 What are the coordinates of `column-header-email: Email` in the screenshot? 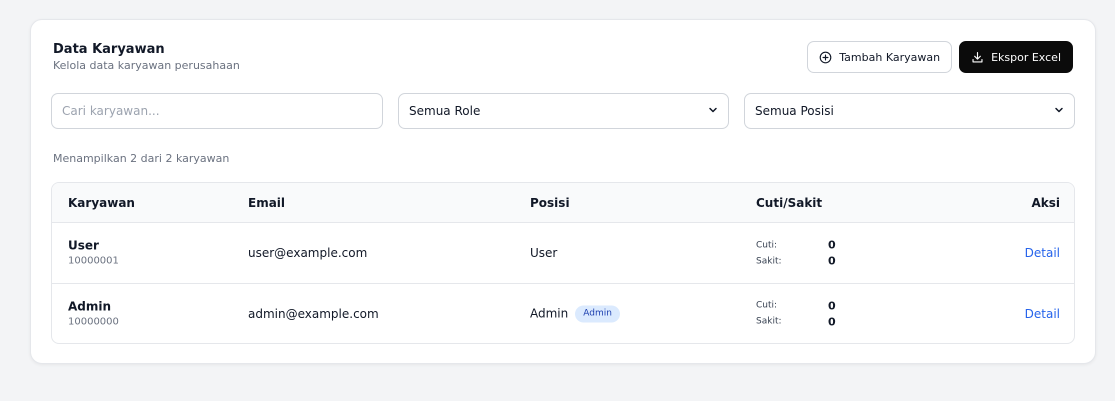 It's located at (267, 203).